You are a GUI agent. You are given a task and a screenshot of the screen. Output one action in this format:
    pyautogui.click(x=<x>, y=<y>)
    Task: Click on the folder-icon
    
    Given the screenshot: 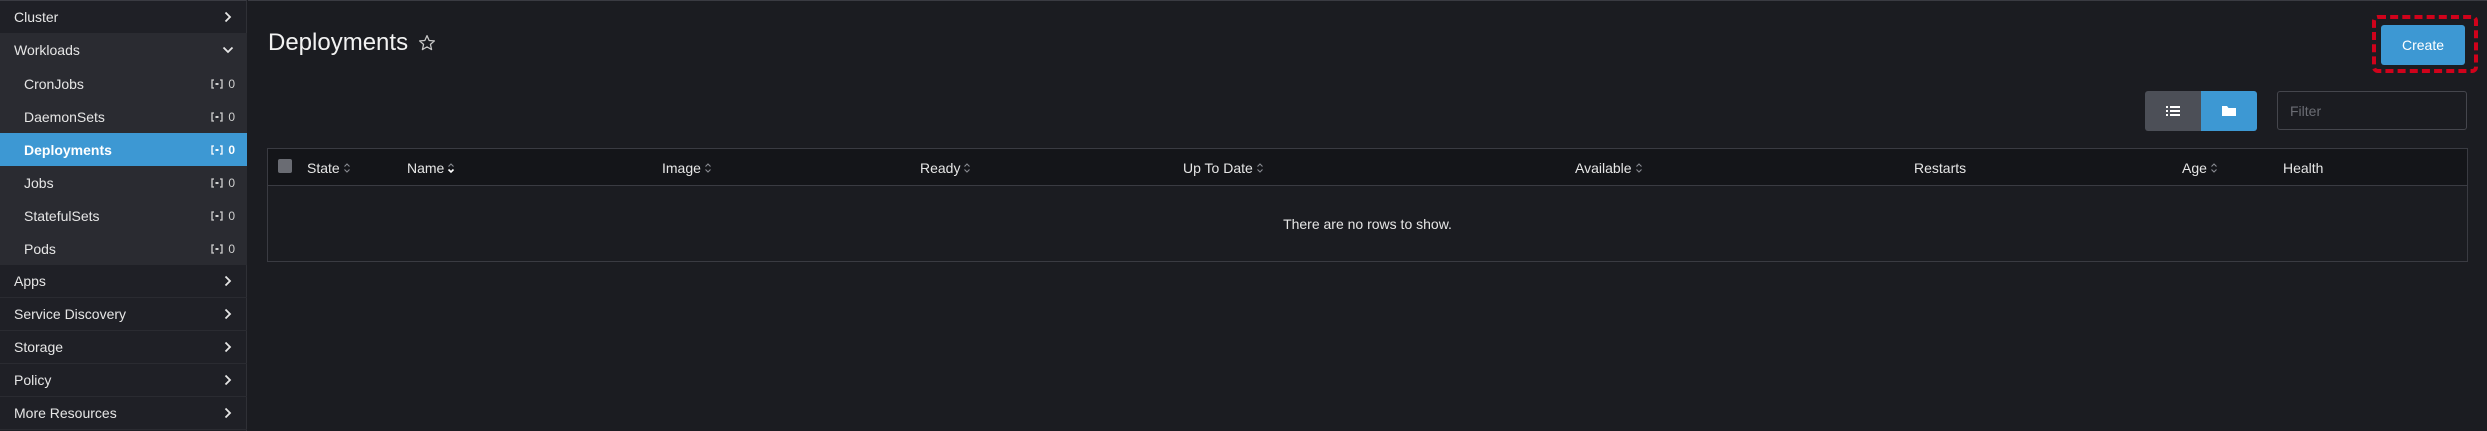 What is the action you would take?
    pyautogui.click(x=2229, y=111)
    